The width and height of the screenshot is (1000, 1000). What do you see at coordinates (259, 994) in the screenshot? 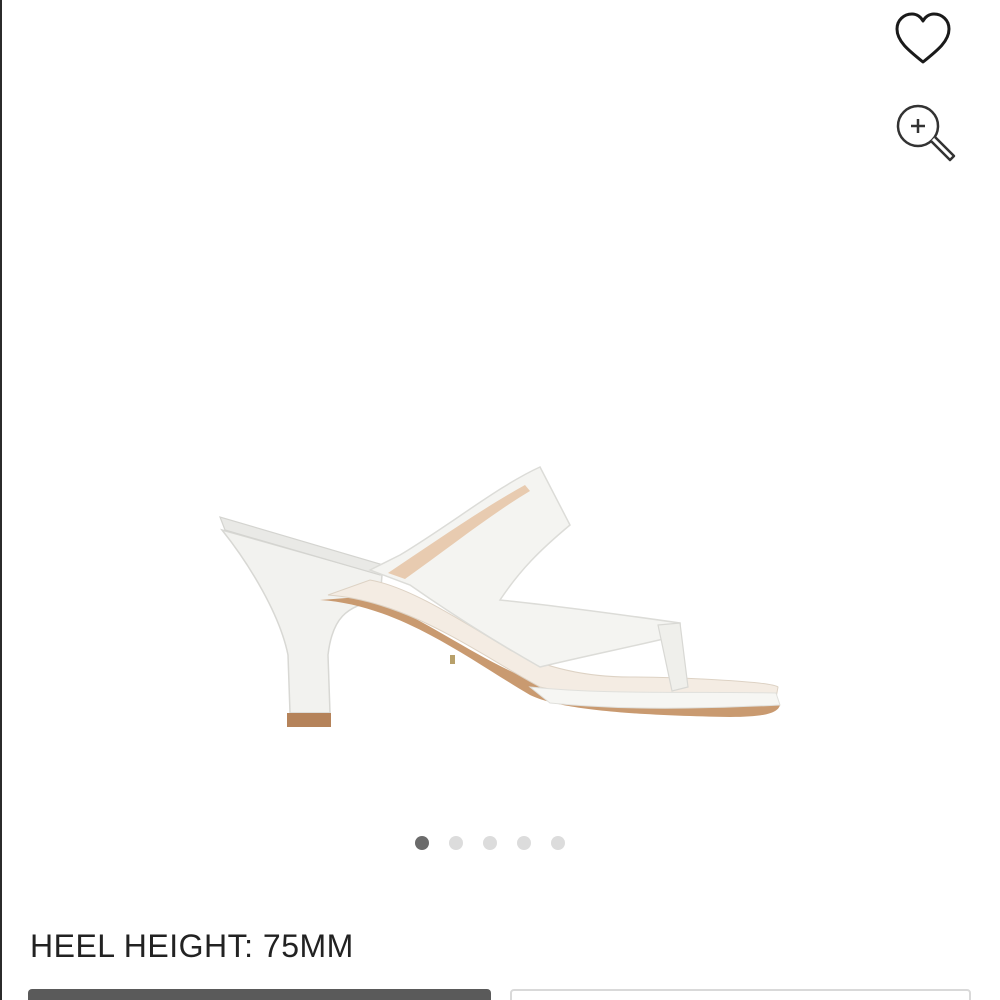
I see `add-to-bag-button` at bounding box center [259, 994].